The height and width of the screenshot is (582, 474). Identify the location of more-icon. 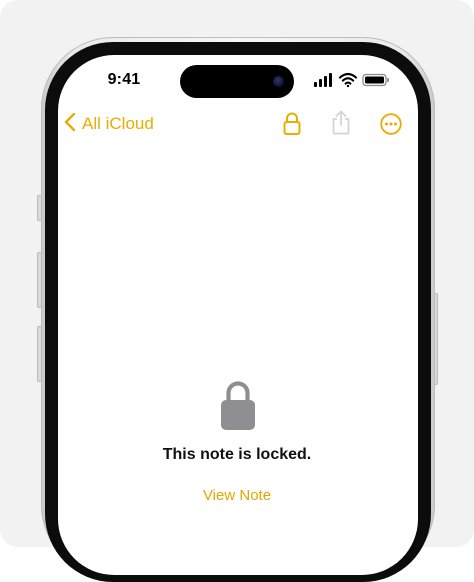
(391, 124).